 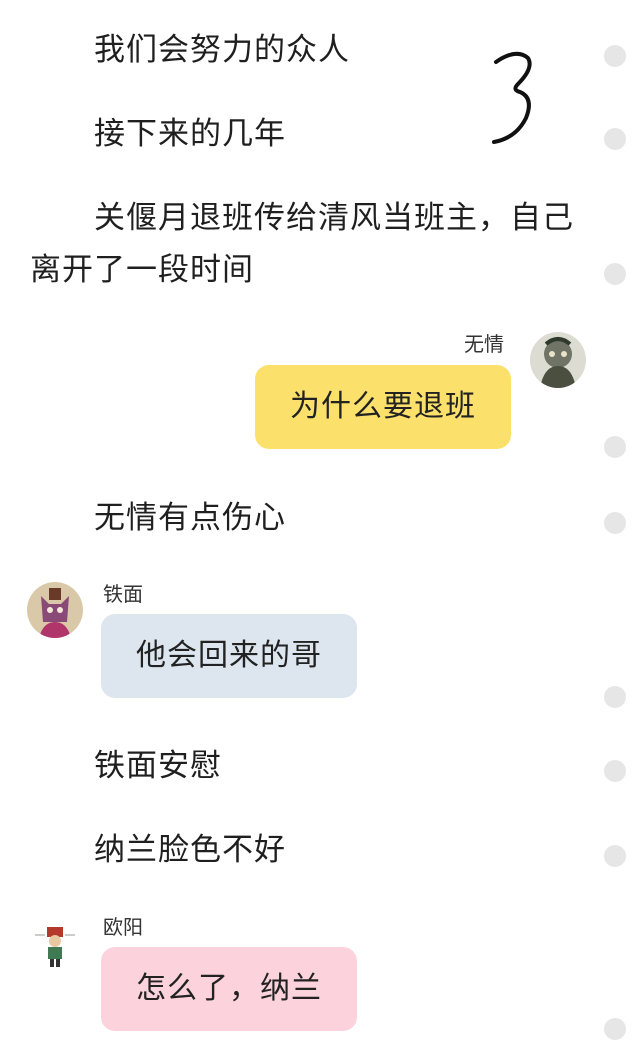 I want to click on sender-name: 无情, so click(x=484, y=344).